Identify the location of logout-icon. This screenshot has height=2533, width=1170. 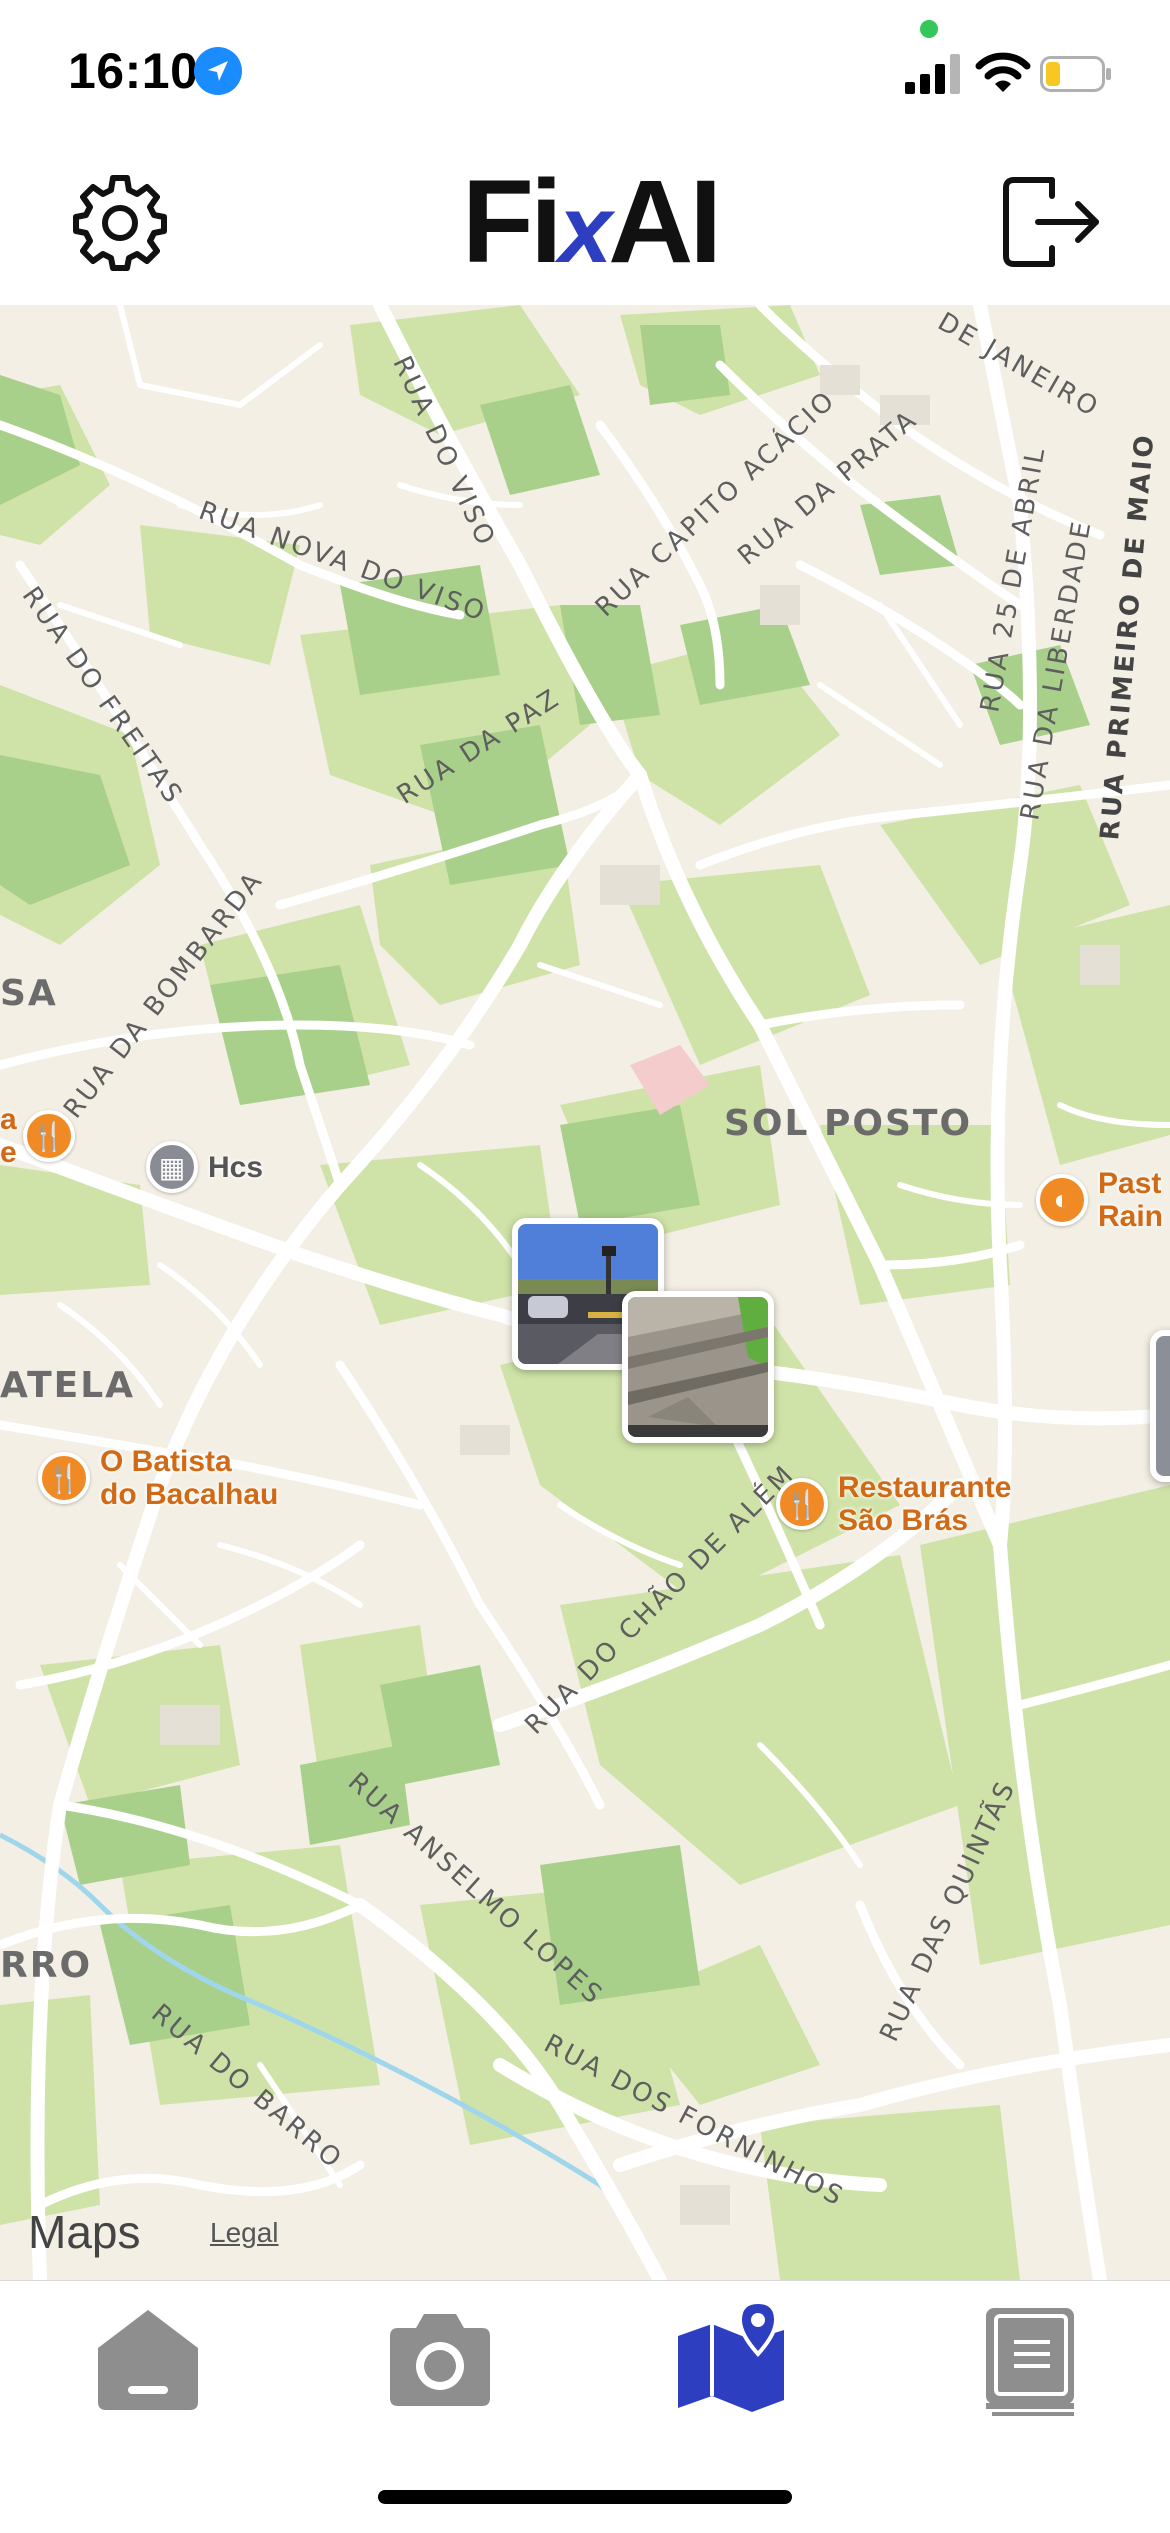
(1052, 222).